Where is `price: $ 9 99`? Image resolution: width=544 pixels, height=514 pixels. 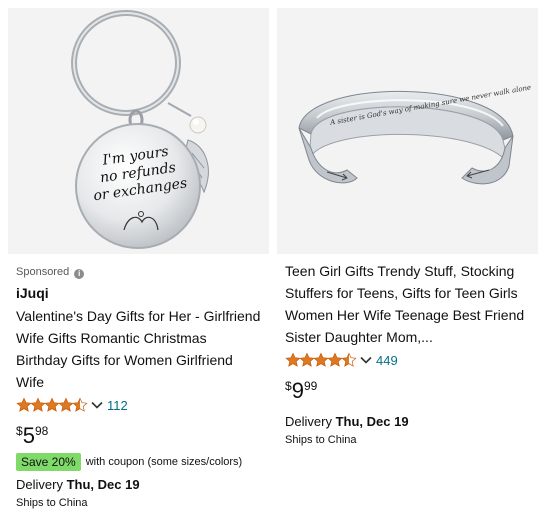
price: $ 9 99 is located at coordinates (301, 391).